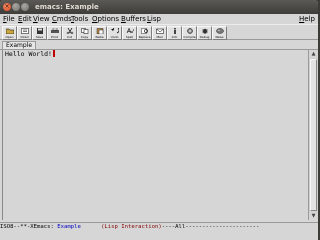  Describe the element at coordinates (53, 53) in the screenshot. I see `text-cursor` at that location.